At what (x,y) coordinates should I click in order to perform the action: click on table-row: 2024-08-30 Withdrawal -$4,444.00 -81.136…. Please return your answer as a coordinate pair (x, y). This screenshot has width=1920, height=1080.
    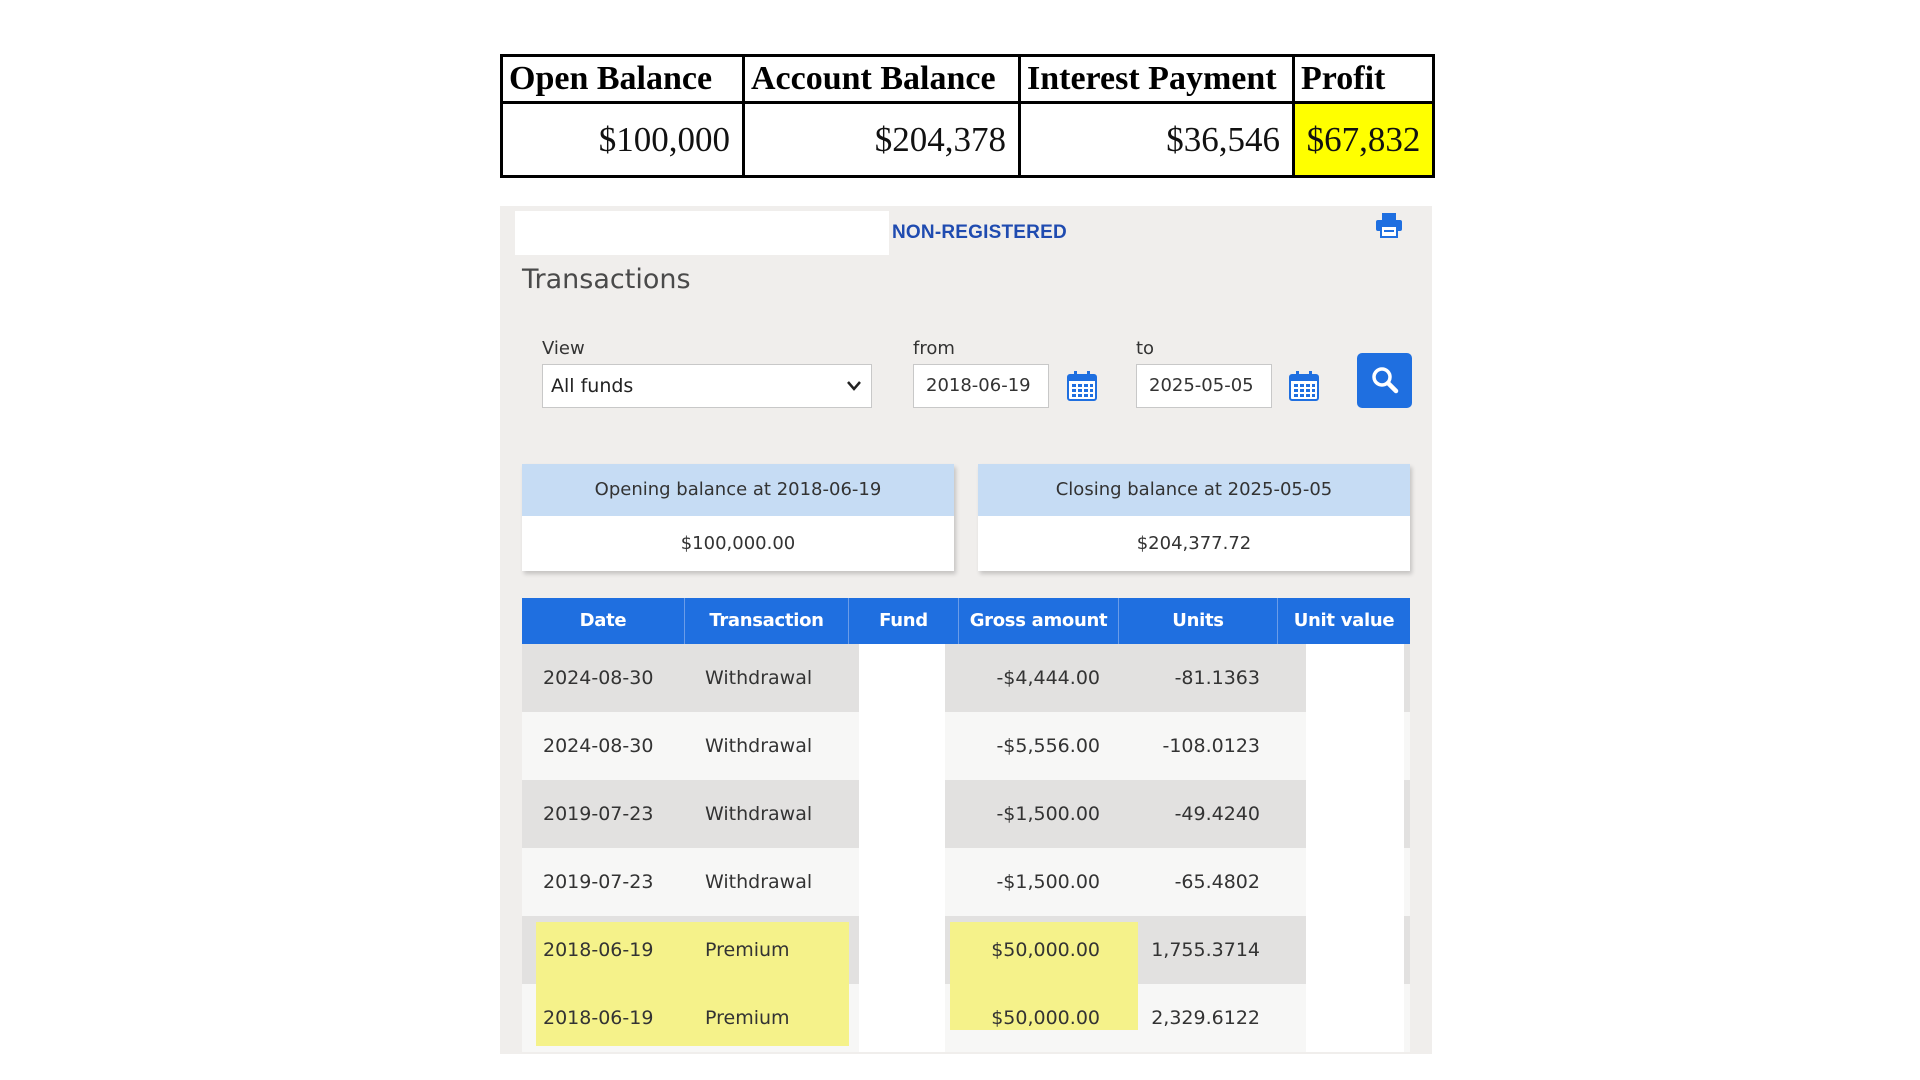
    Looking at the image, I should click on (966, 678).